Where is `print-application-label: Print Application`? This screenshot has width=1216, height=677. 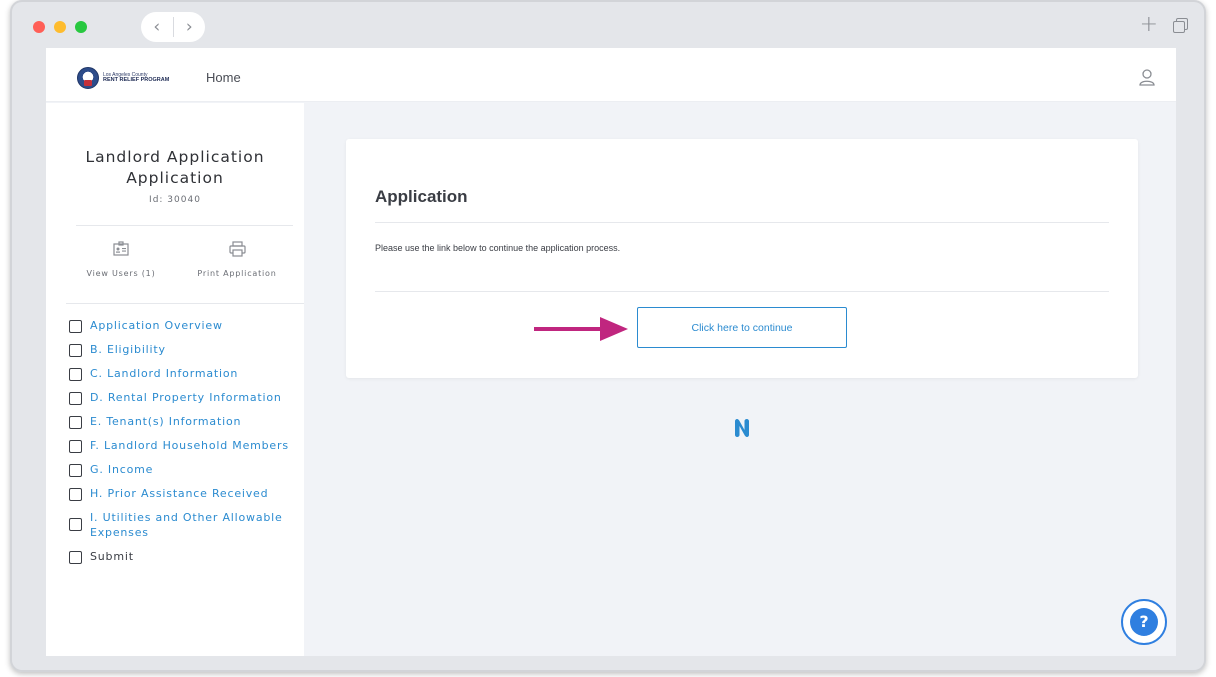 print-application-label: Print Application is located at coordinates (237, 273).